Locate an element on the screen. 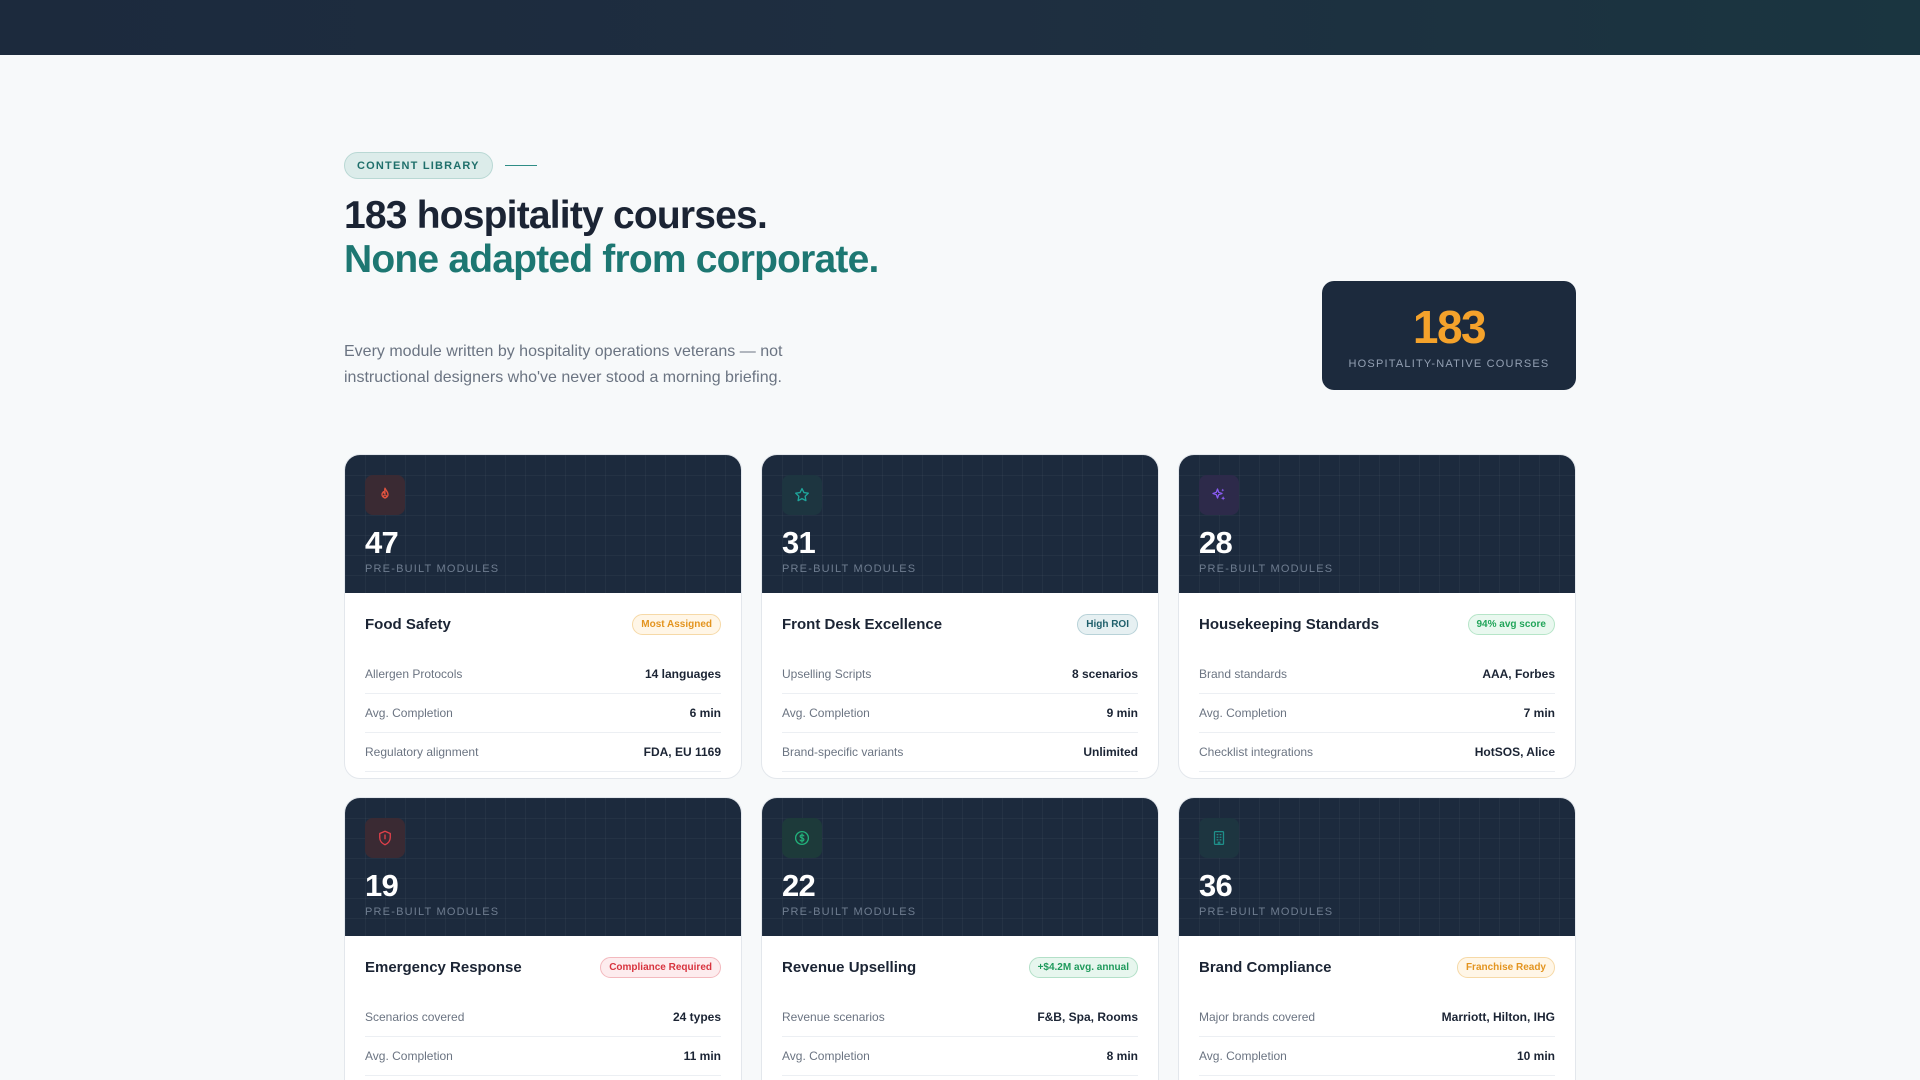 The height and width of the screenshot is (1080, 1920). card-detail-row: Avg. Completion 7 min is located at coordinates (1377, 713).